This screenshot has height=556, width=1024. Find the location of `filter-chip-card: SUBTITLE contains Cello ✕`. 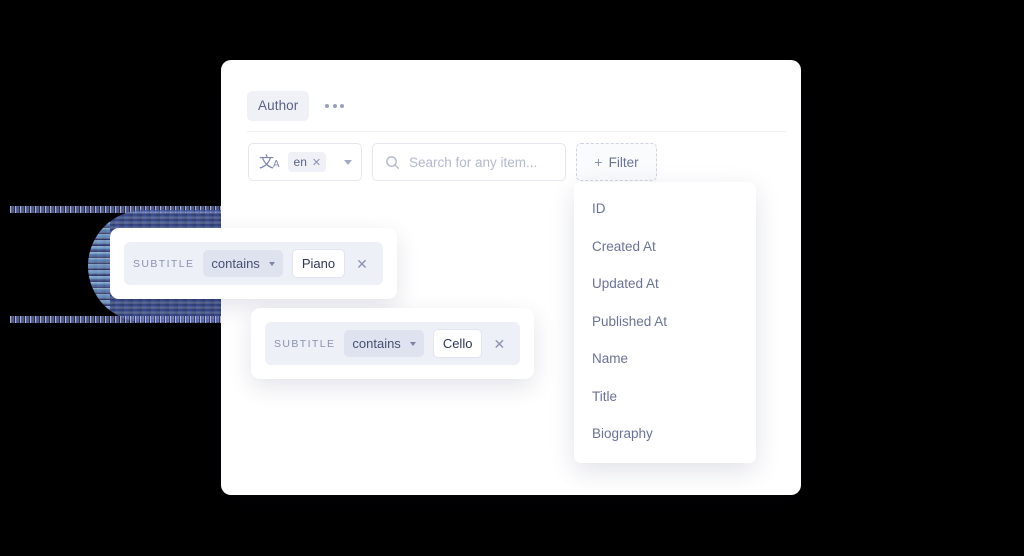

filter-chip-card: SUBTITLE contains Cello ✕ is located at coordinates (393, 343).